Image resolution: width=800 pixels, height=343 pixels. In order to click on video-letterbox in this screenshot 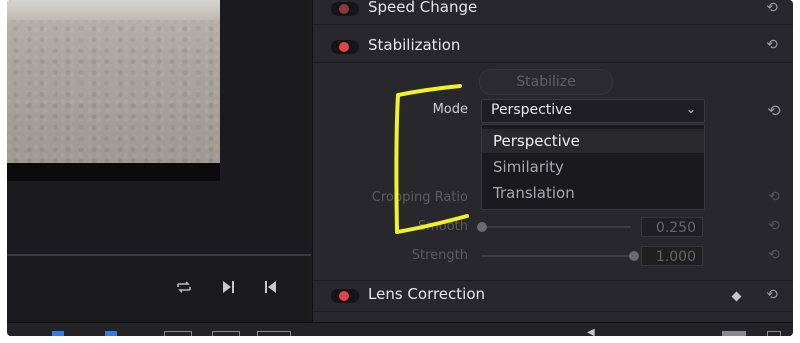, I will do `click(113, 172)`.